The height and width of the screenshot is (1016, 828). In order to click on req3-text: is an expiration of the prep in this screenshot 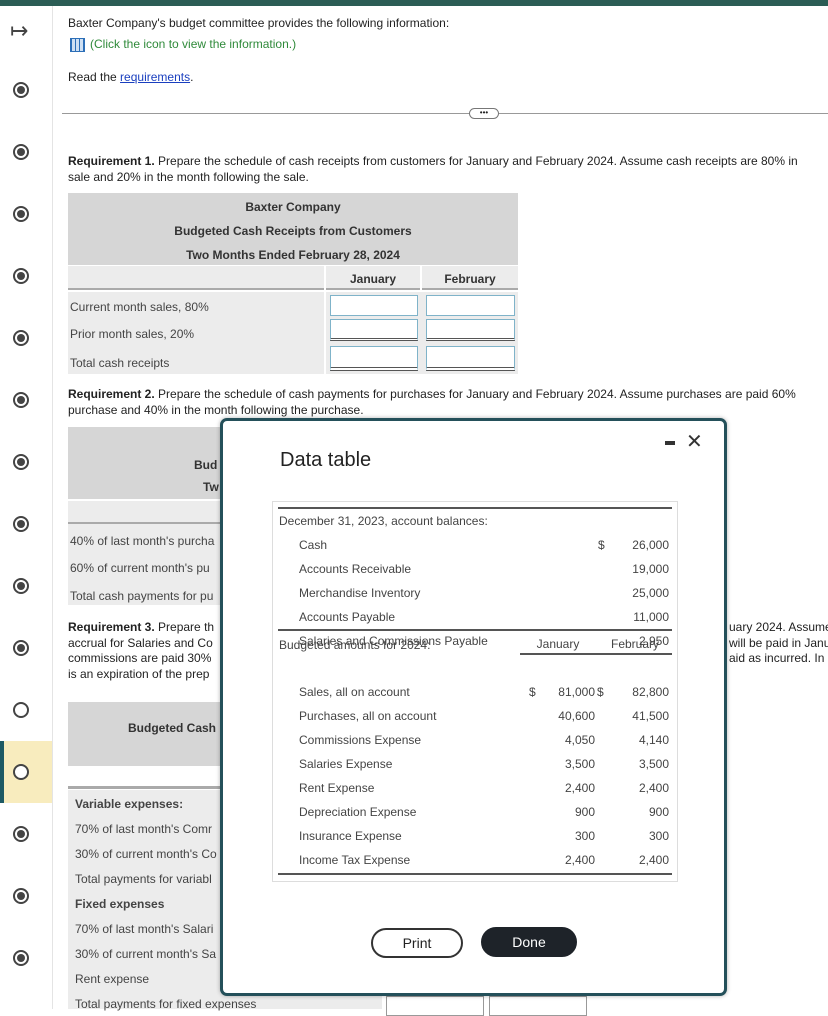, I will do `click(139, 674)`.